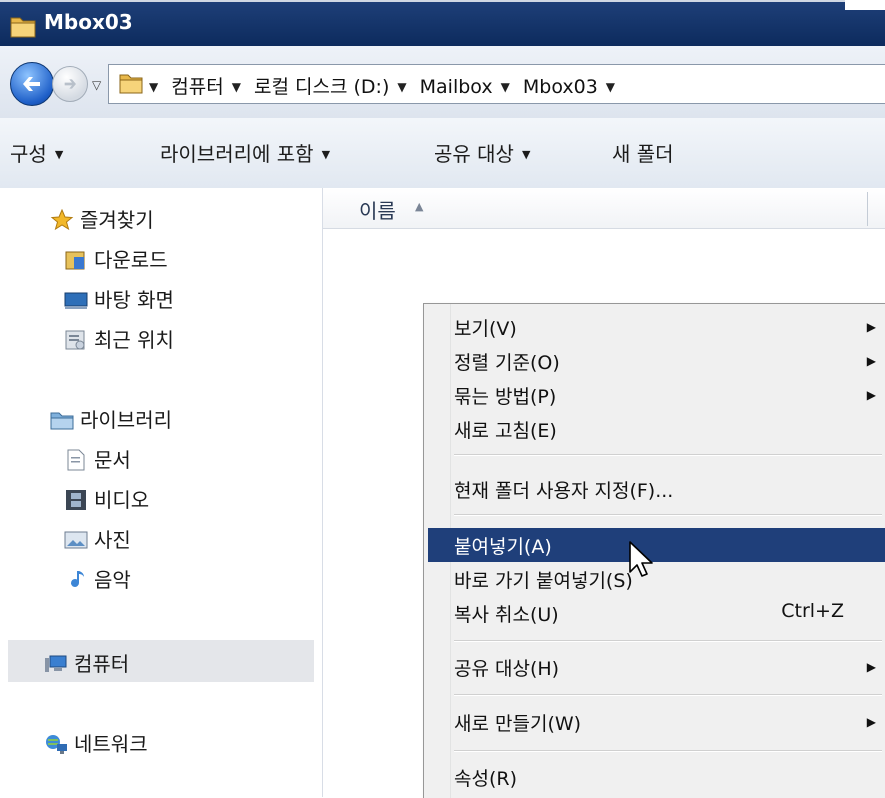 This screenshot has width=885, height=798. I want to click on nav-item-favorites: 즐겨찾기, so click(102, 218).